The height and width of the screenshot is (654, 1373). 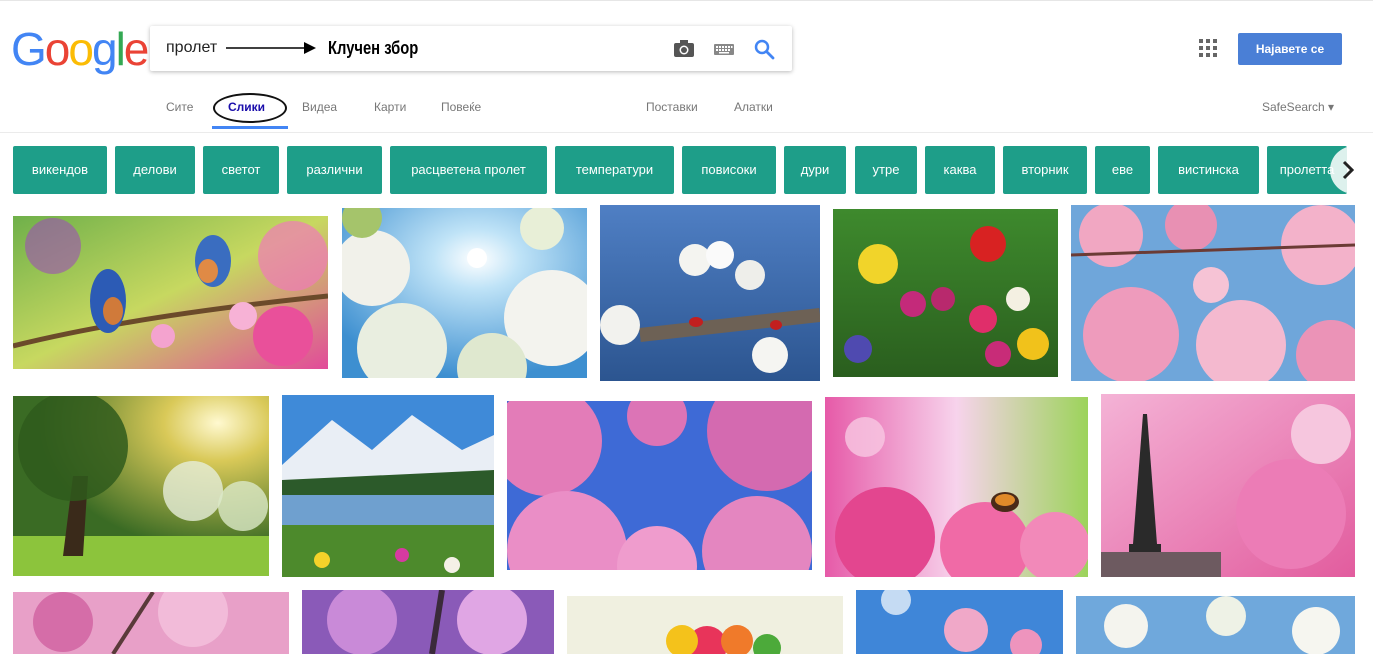 I want to click on related-chip: дури, so click(x=815, y=170).